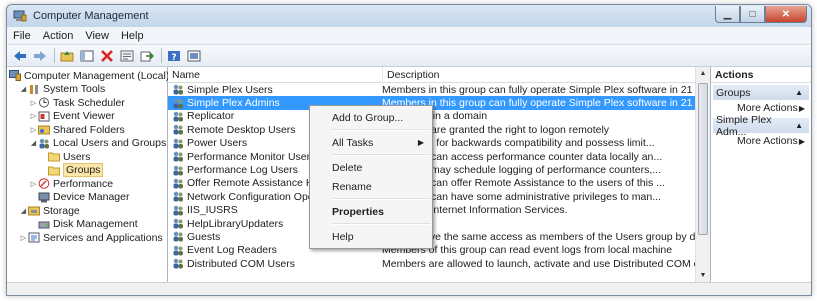  I want to click on tree-item-shared-folders: ▷ Shared Folders, so click(87, 130).